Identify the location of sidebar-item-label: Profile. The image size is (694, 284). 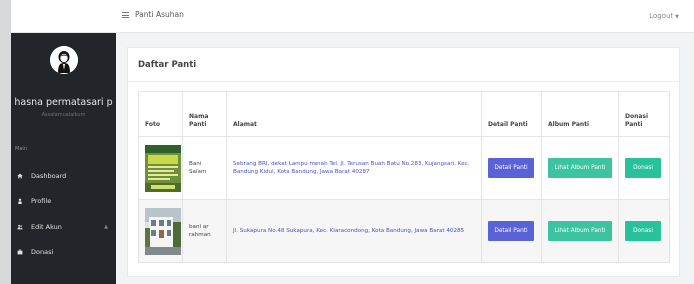
(41, 201).